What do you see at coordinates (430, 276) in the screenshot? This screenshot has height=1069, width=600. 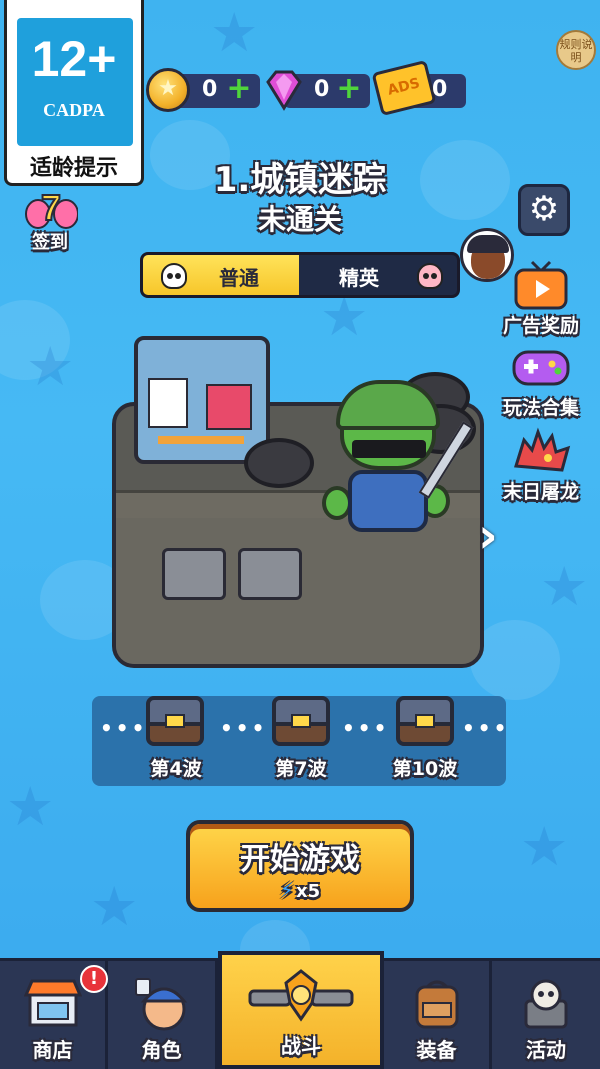 I see `devil-skull-icon` at bounding box center [430, 276].